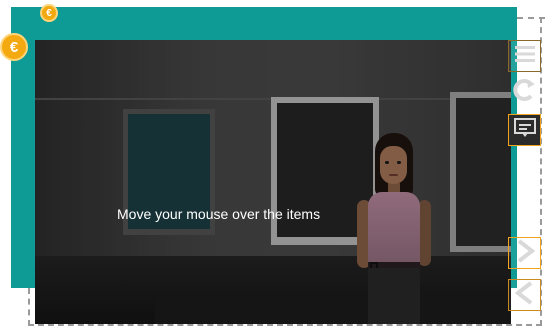 Image resolution: width=545 pixels, height=331 pixels. Describe the element at coordinates (219, 214) in the screenshot. I see `instruction-text: Move your mouse over the items` at that location.